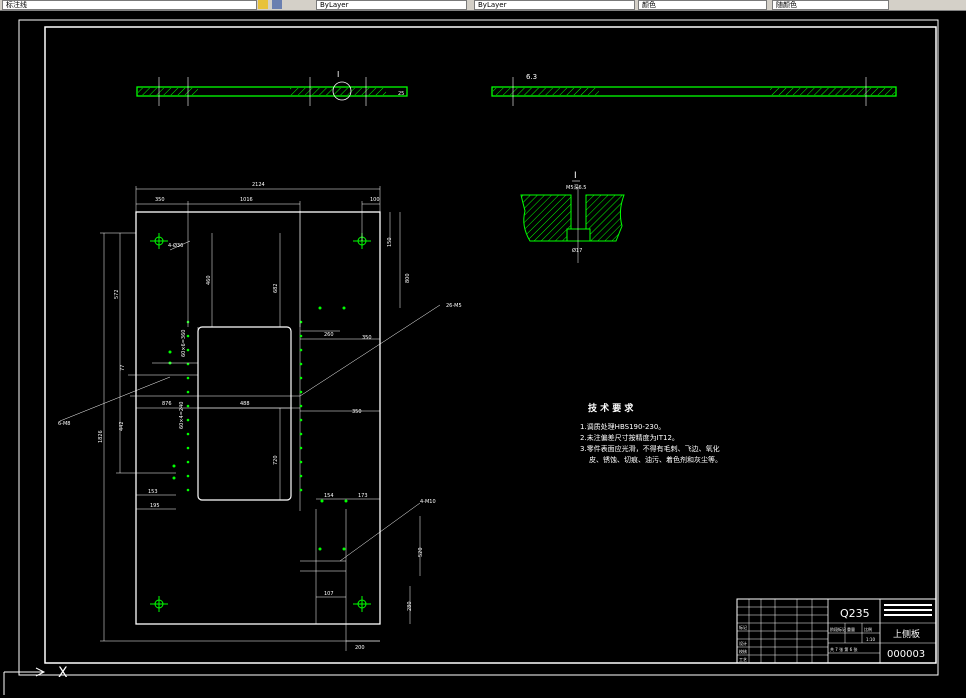  Describe the element at coordinates (554, 5) in the screenshot. I see `linetype-dropdown: ByLayer` at that location.